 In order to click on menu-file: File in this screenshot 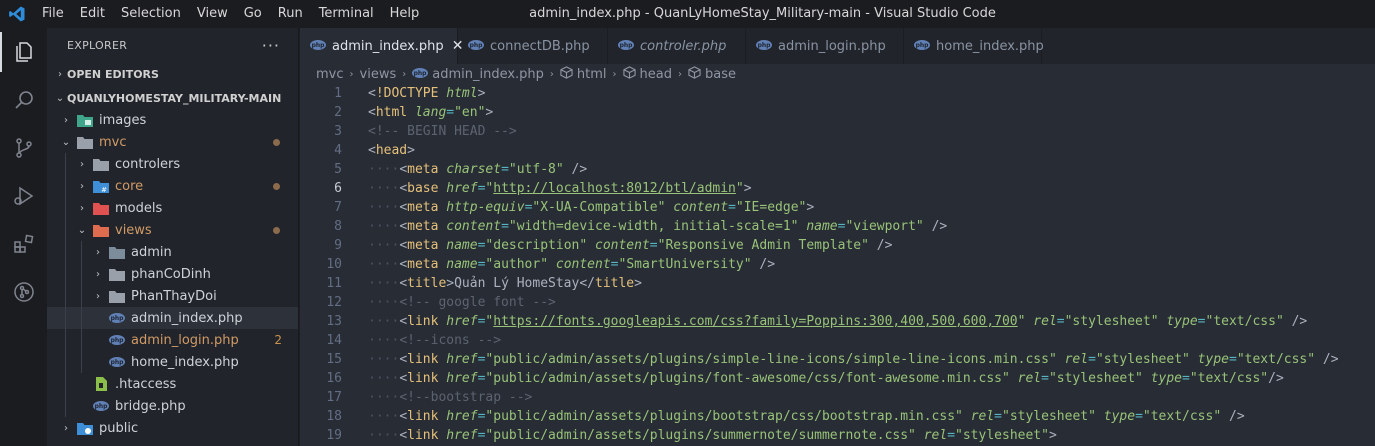, I will do `click(53, 14)`.